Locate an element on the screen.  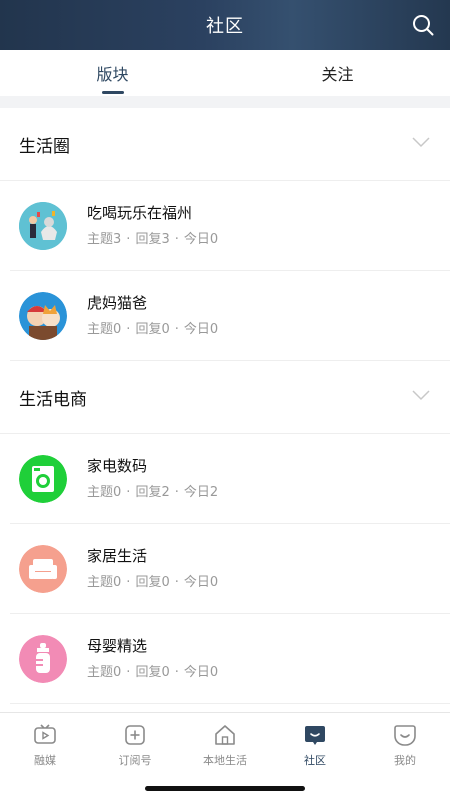
section-header-life-circle: 生活圈 is located at coordinates (225, 144).